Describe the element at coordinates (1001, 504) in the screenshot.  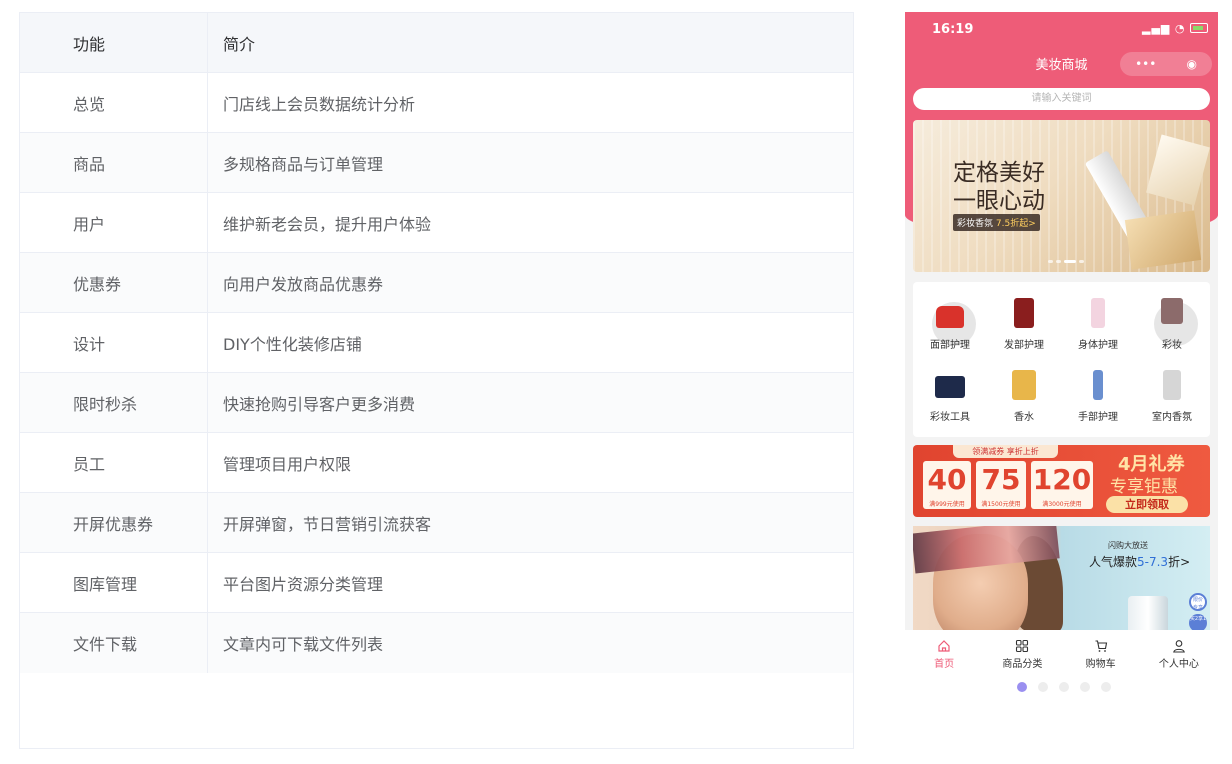
I see `ticket-condition: 满1500元使用` at that location.